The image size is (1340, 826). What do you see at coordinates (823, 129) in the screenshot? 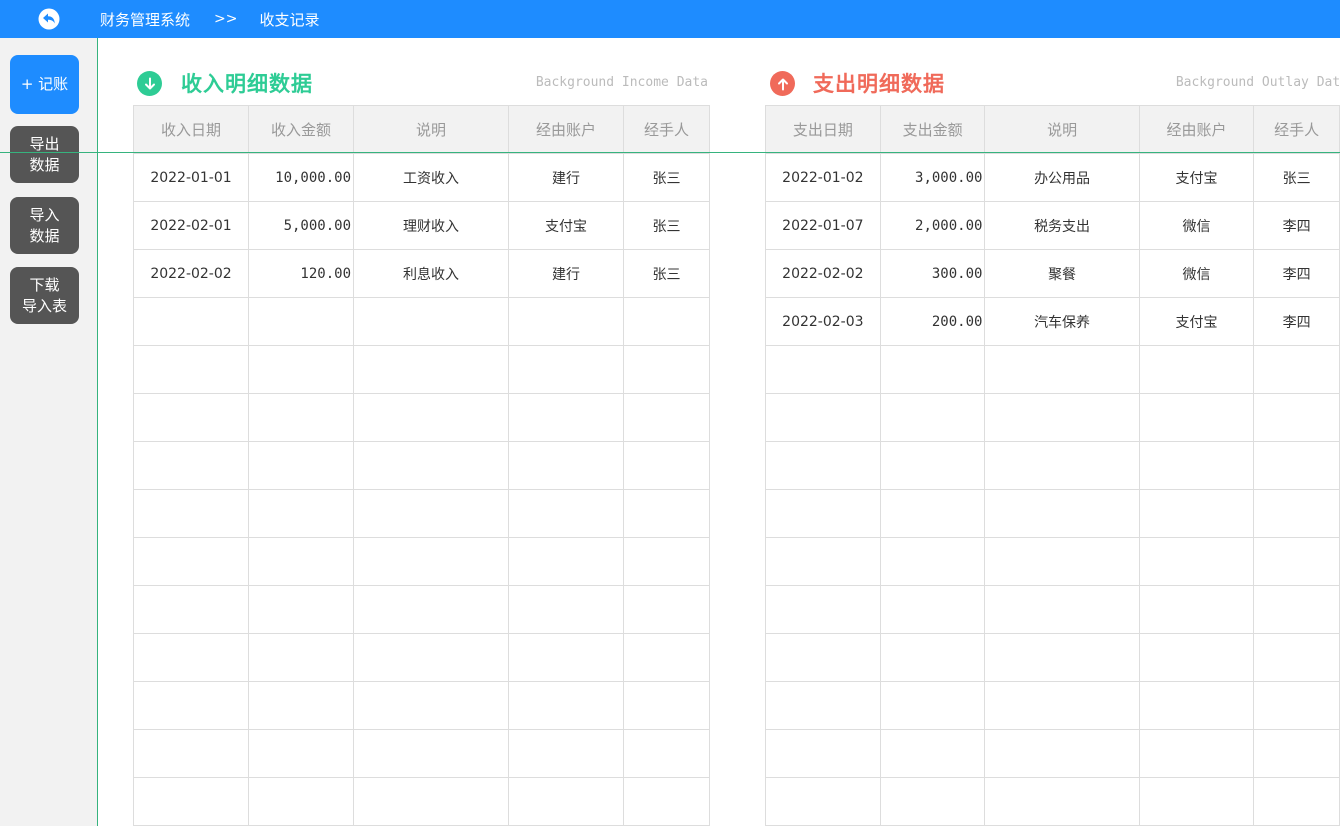
I see `column-header-outlay-date: 支出日期` at bounding box center [823, 129].